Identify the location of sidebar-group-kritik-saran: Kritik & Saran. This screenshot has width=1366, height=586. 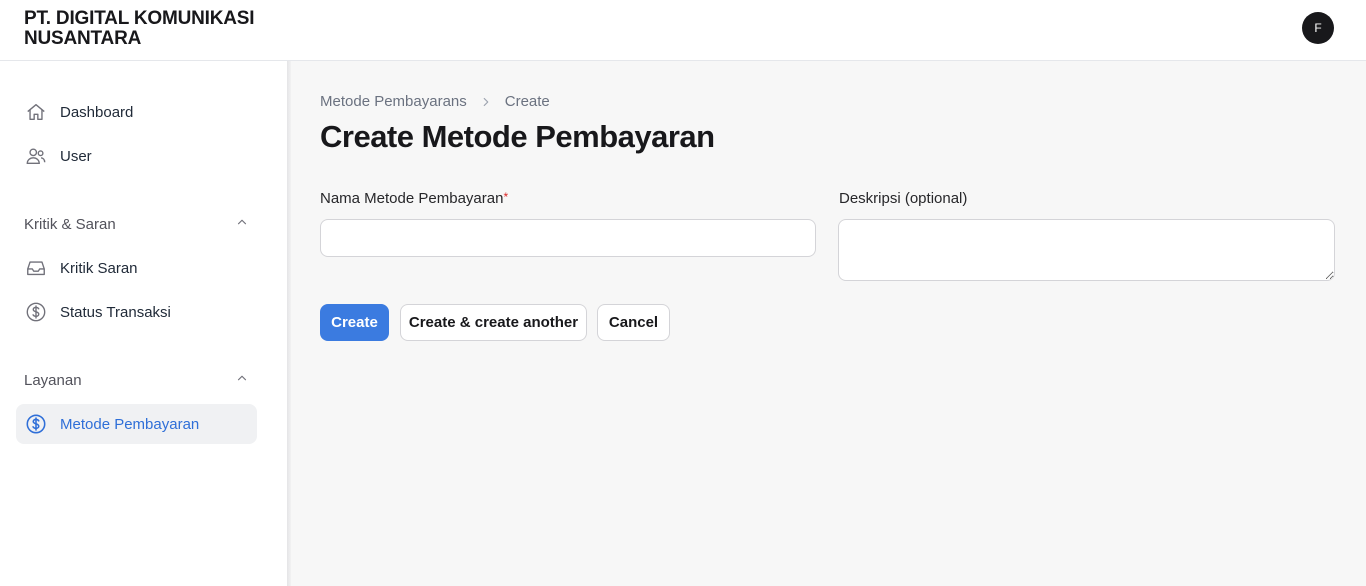
(136, 224).